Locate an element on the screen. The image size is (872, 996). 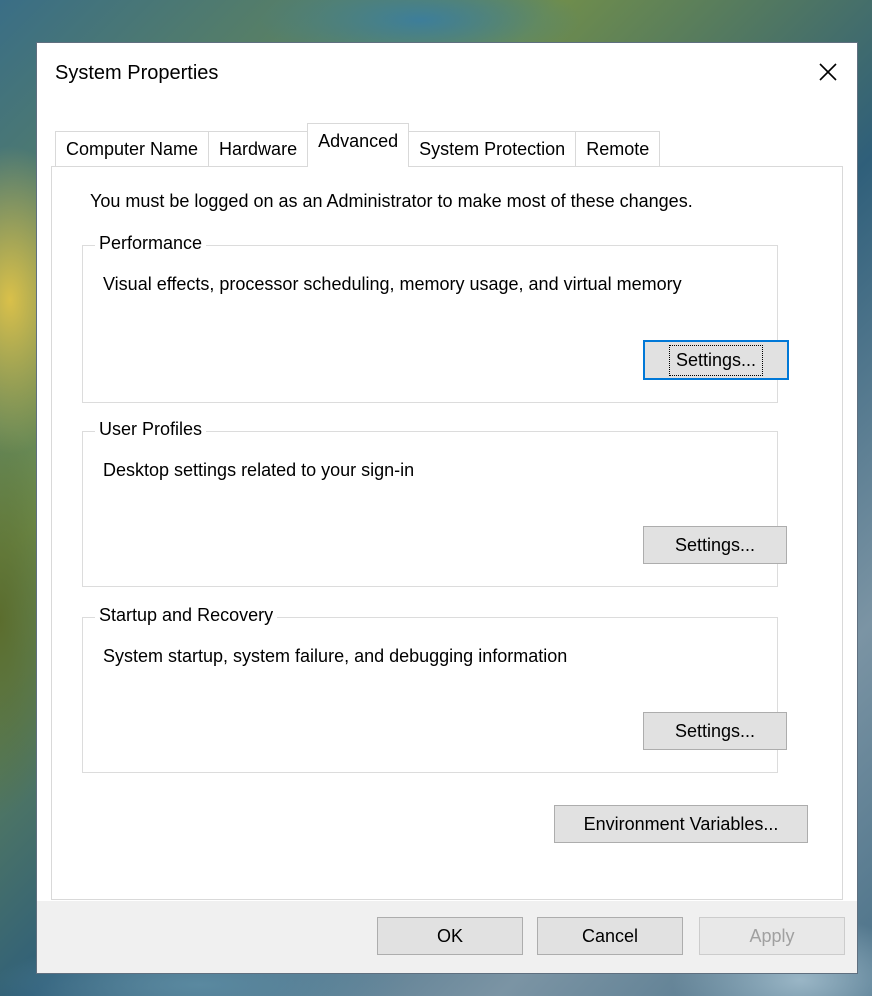
user-profiles-legend: User Profiles is located at coordinates (151, 429).